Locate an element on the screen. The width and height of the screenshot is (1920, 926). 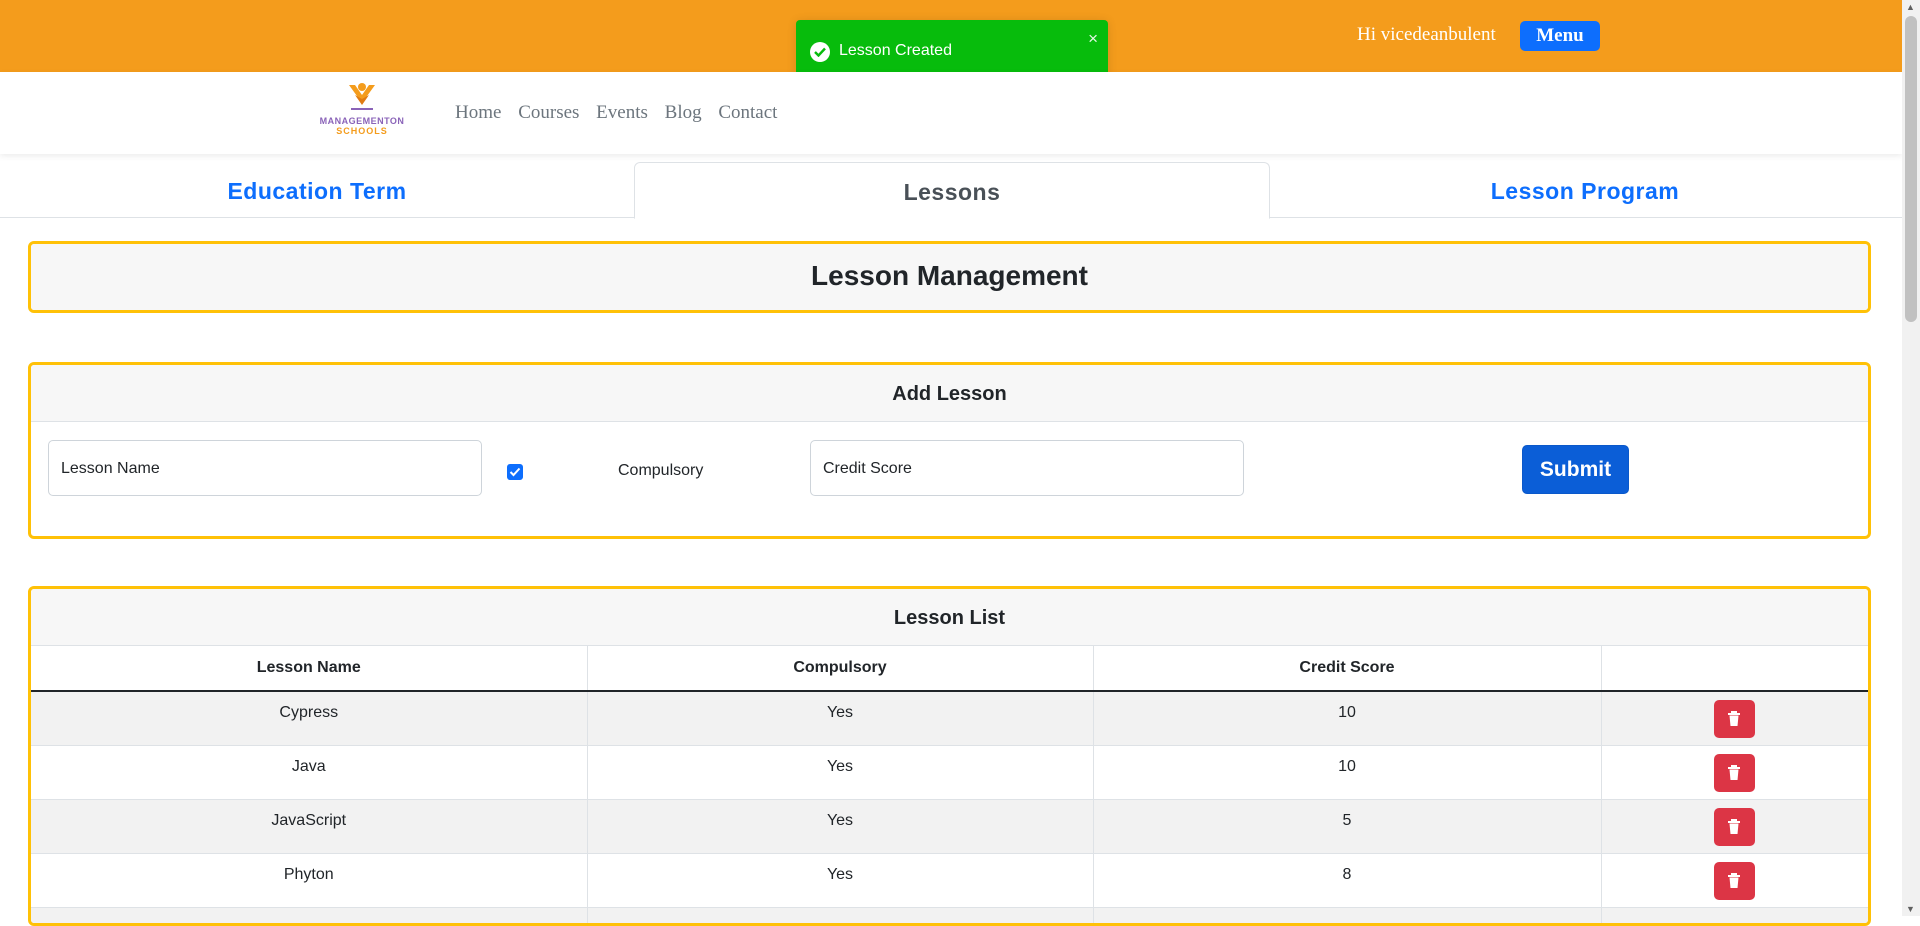
column-header-compulsory: Compulsory is located at coordinates (840, 669).